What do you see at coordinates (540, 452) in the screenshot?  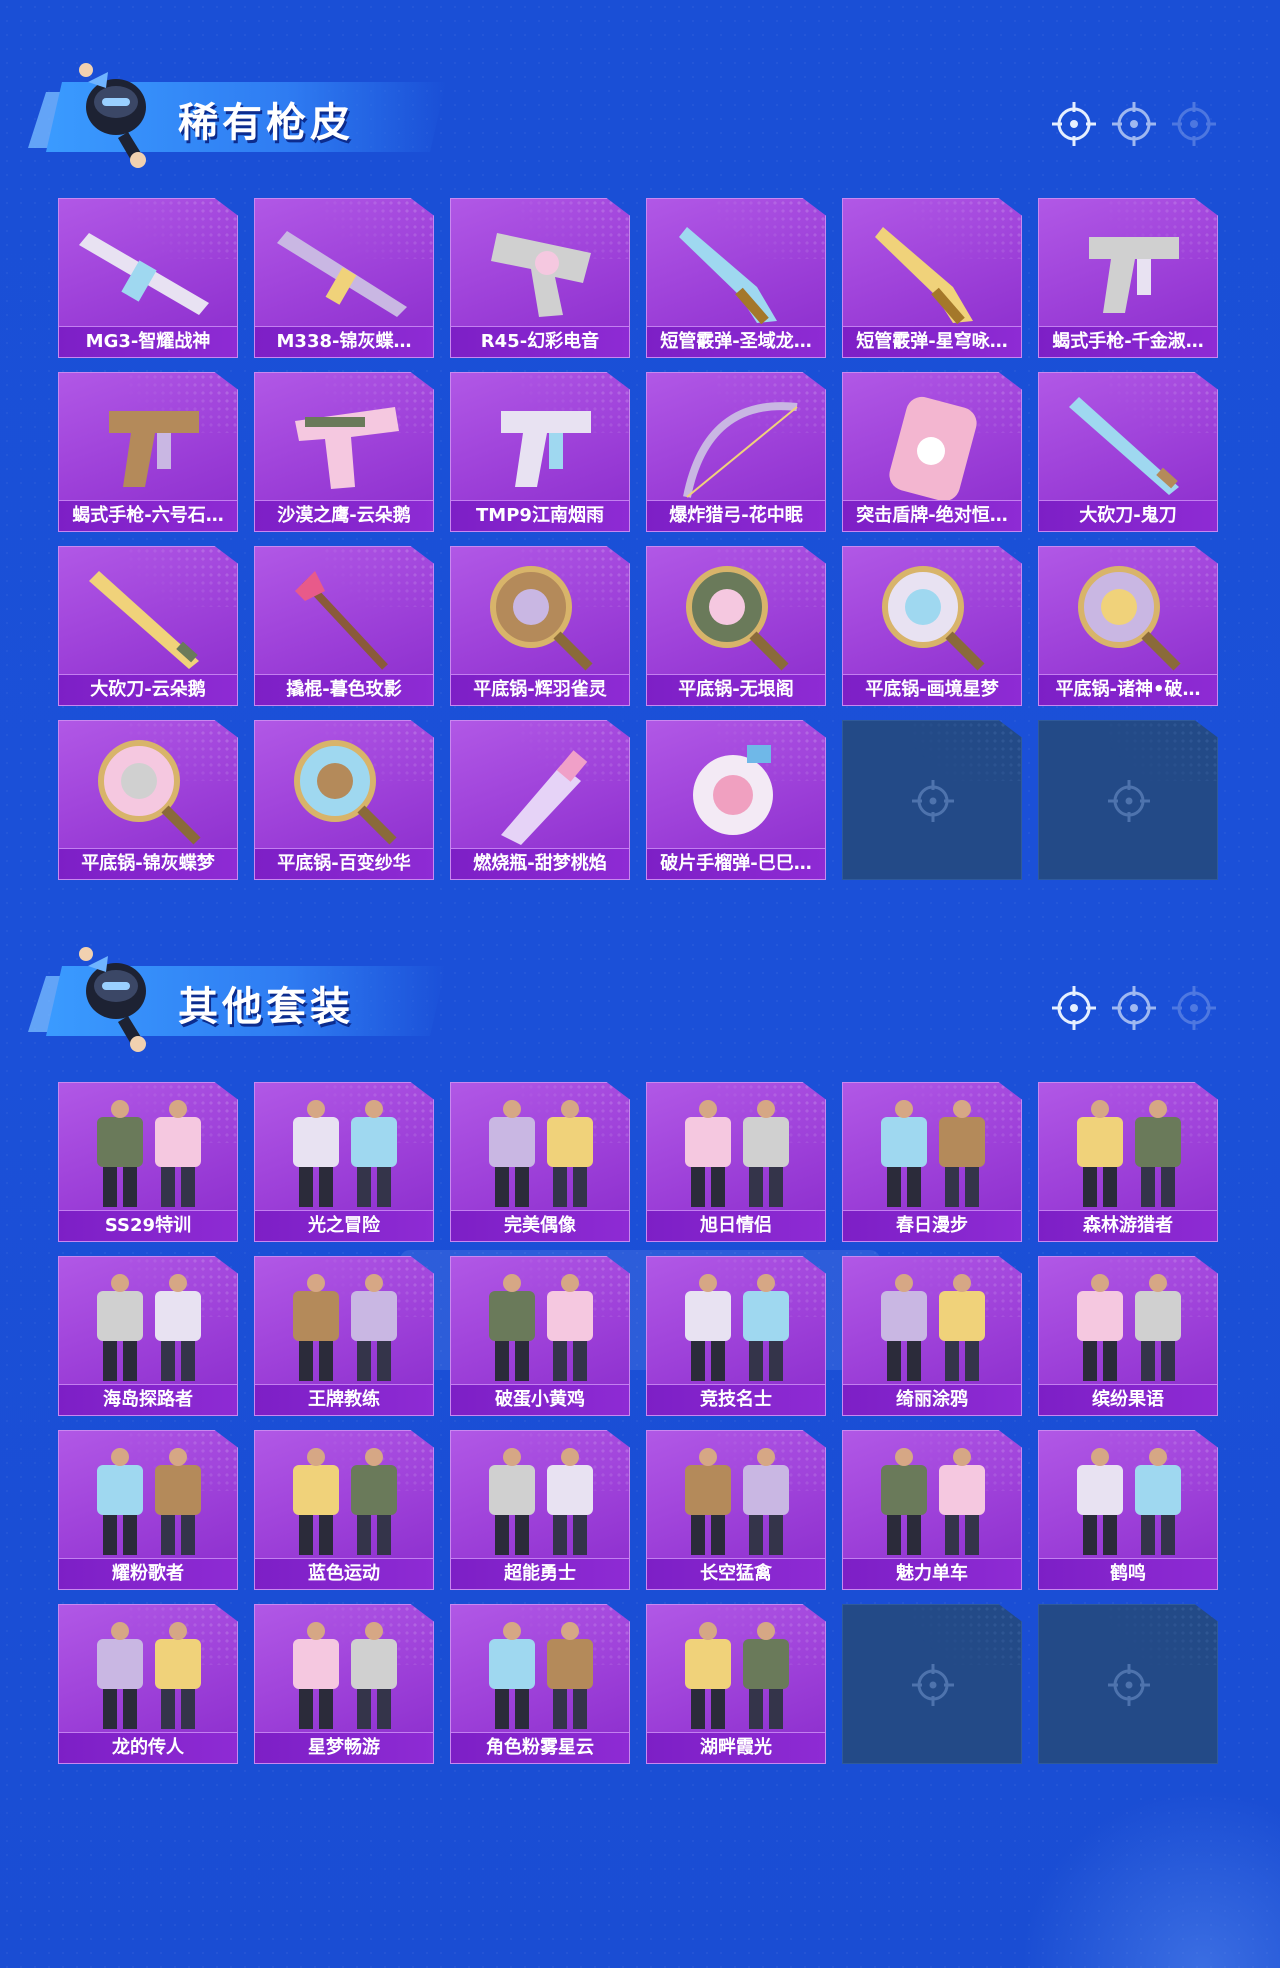 I see `item-card: TMP9江南烟雨` at bounding box center [540, 452].